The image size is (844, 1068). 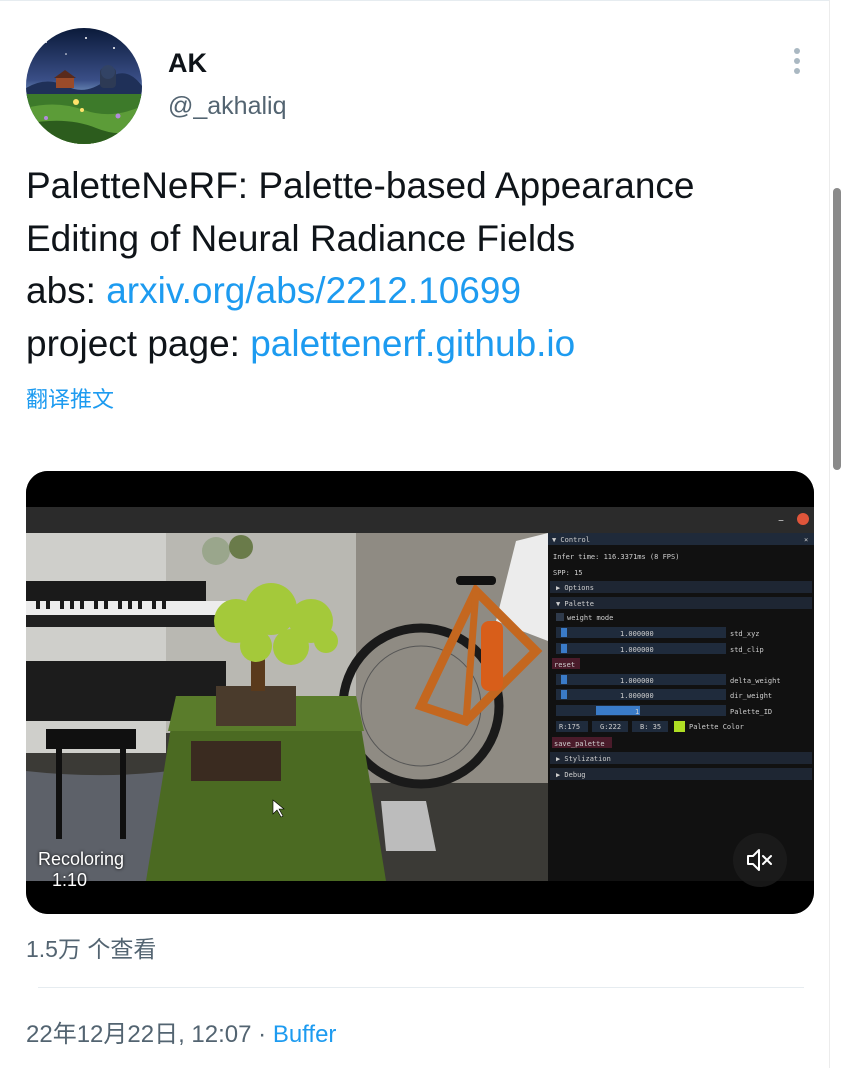 I want to click on avatar, so click(x=84, y=86).